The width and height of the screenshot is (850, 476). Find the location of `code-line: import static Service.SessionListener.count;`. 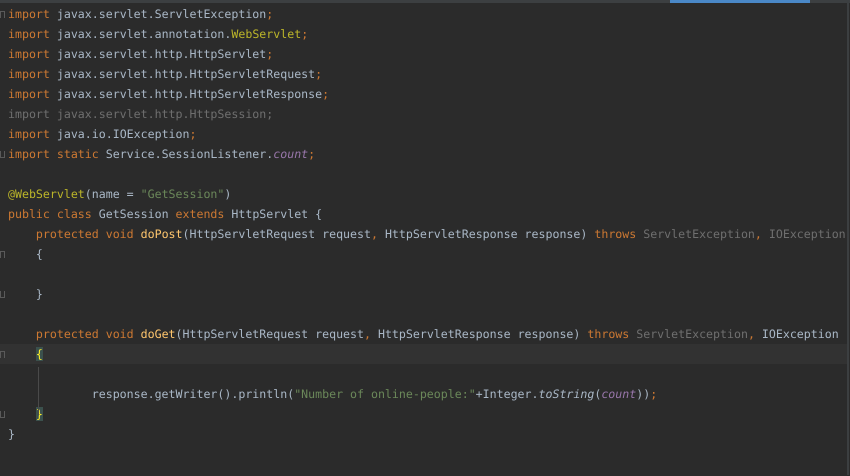

code-line: import static Service.SessionListener.count; is located at coordinates (162, 154).